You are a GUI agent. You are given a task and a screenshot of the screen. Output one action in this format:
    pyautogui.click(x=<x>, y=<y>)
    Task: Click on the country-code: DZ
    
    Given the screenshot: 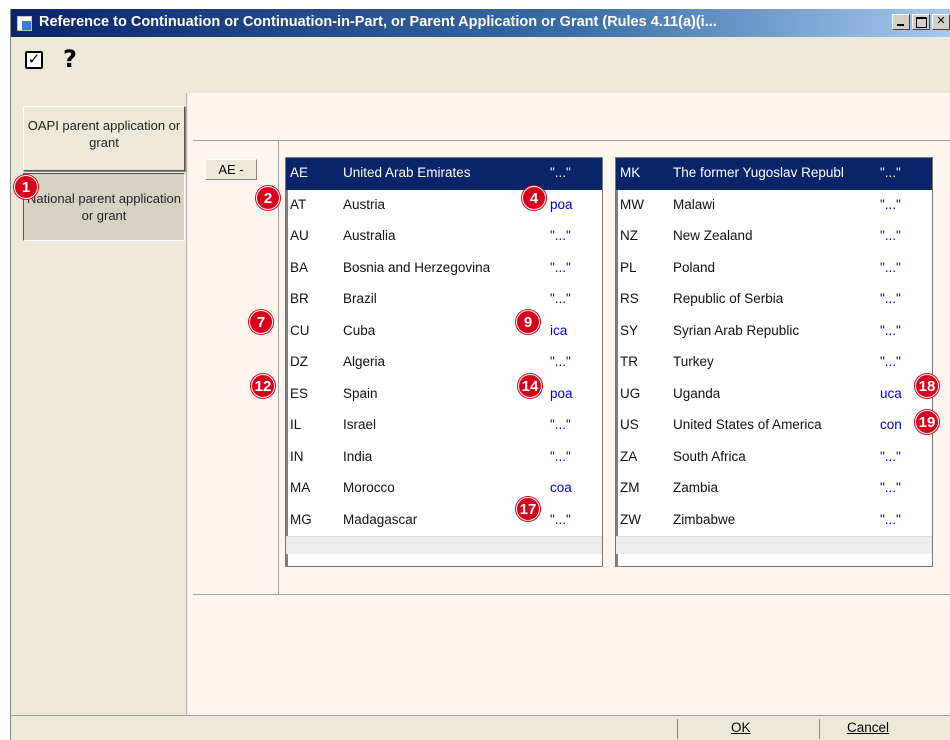 What is the action you would take?
    pyautogui.click(x=299, y=361)
    